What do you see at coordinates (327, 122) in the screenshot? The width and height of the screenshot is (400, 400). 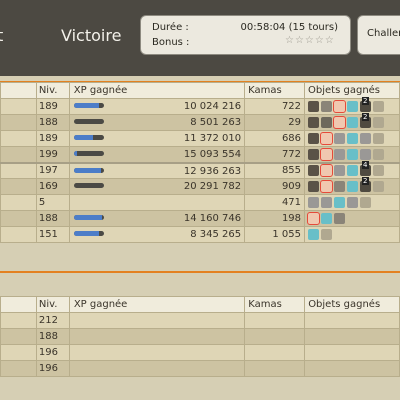 I see `hat-icon` at bounding box center [327, 122].